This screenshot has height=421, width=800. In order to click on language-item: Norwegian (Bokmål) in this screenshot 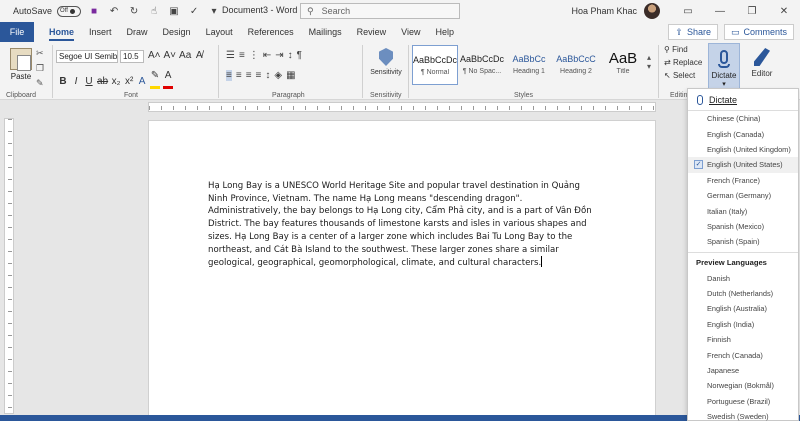, I will do `click(743, 385)`.